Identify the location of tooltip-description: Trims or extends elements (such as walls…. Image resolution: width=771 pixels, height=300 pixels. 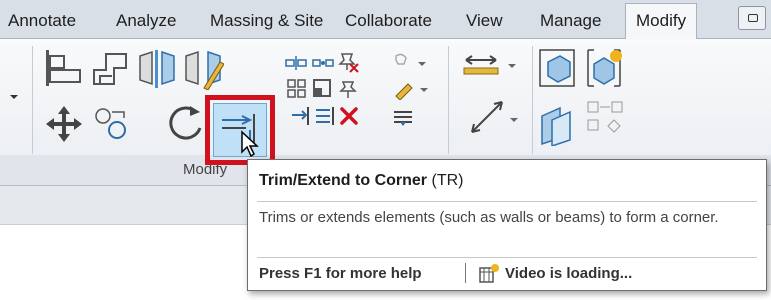
(489, 217).